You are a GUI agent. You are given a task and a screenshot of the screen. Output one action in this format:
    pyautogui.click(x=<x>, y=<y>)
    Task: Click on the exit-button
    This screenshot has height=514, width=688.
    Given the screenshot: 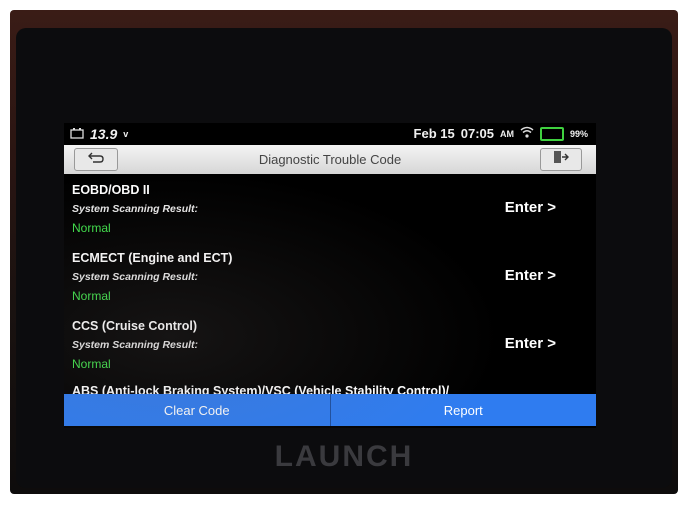 What is the action you would take?
    pyautogui.click(x=561, y=159)
    